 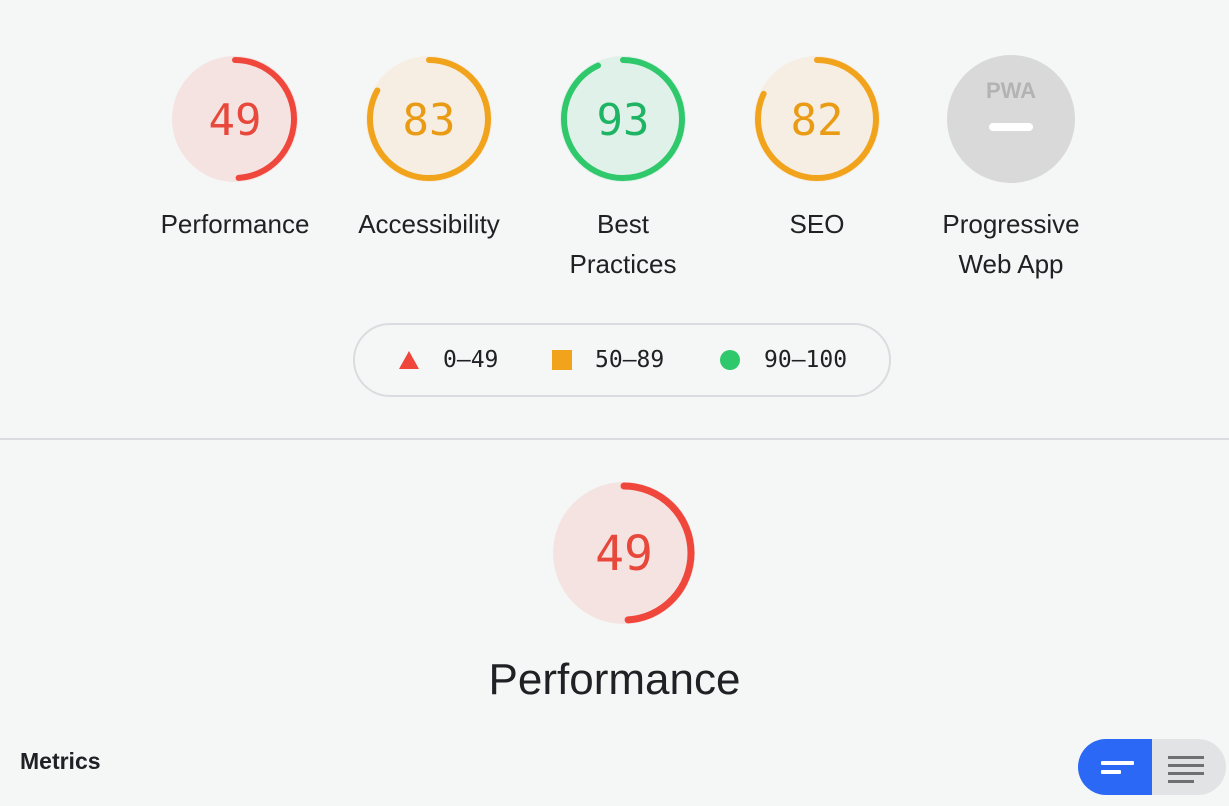 I want to click on section-divider, so click(x=614, y=439).